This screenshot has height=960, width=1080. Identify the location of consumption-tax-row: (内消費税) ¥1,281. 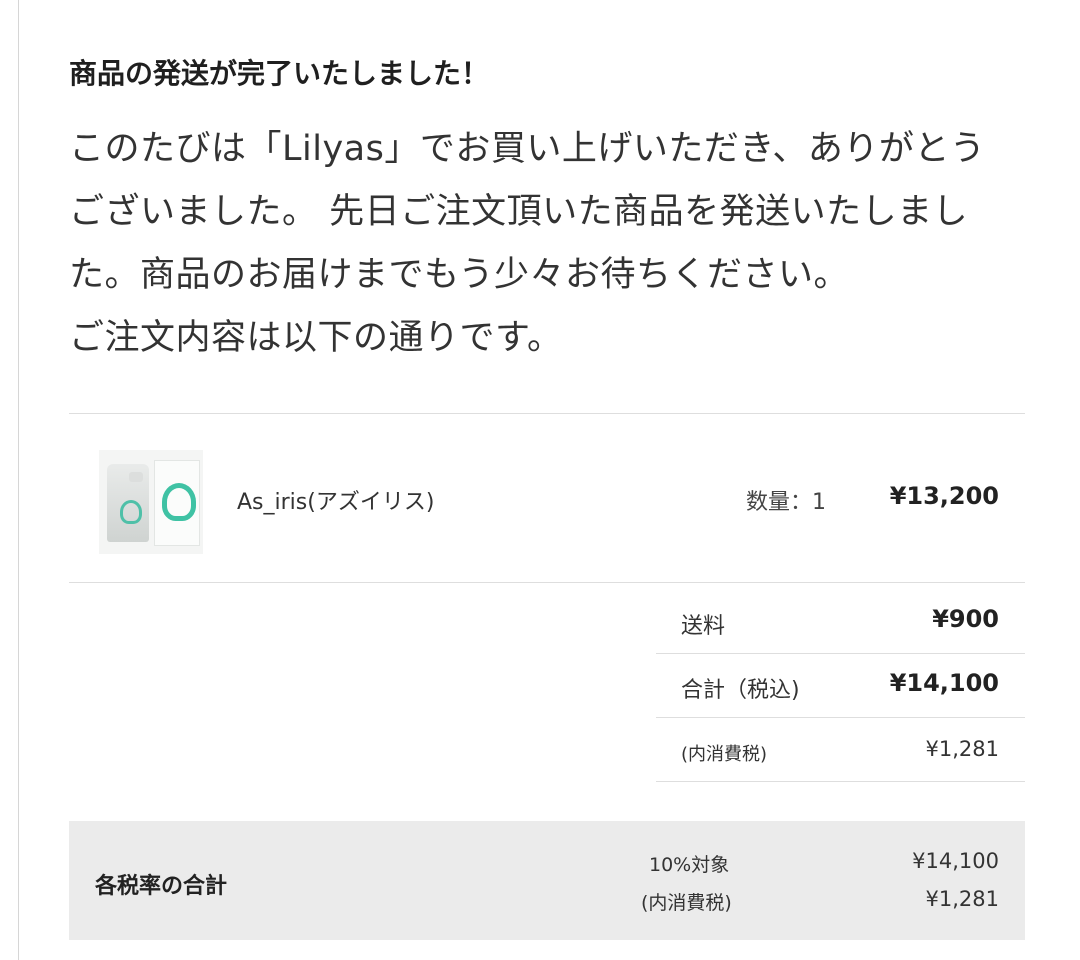
(840, 750).